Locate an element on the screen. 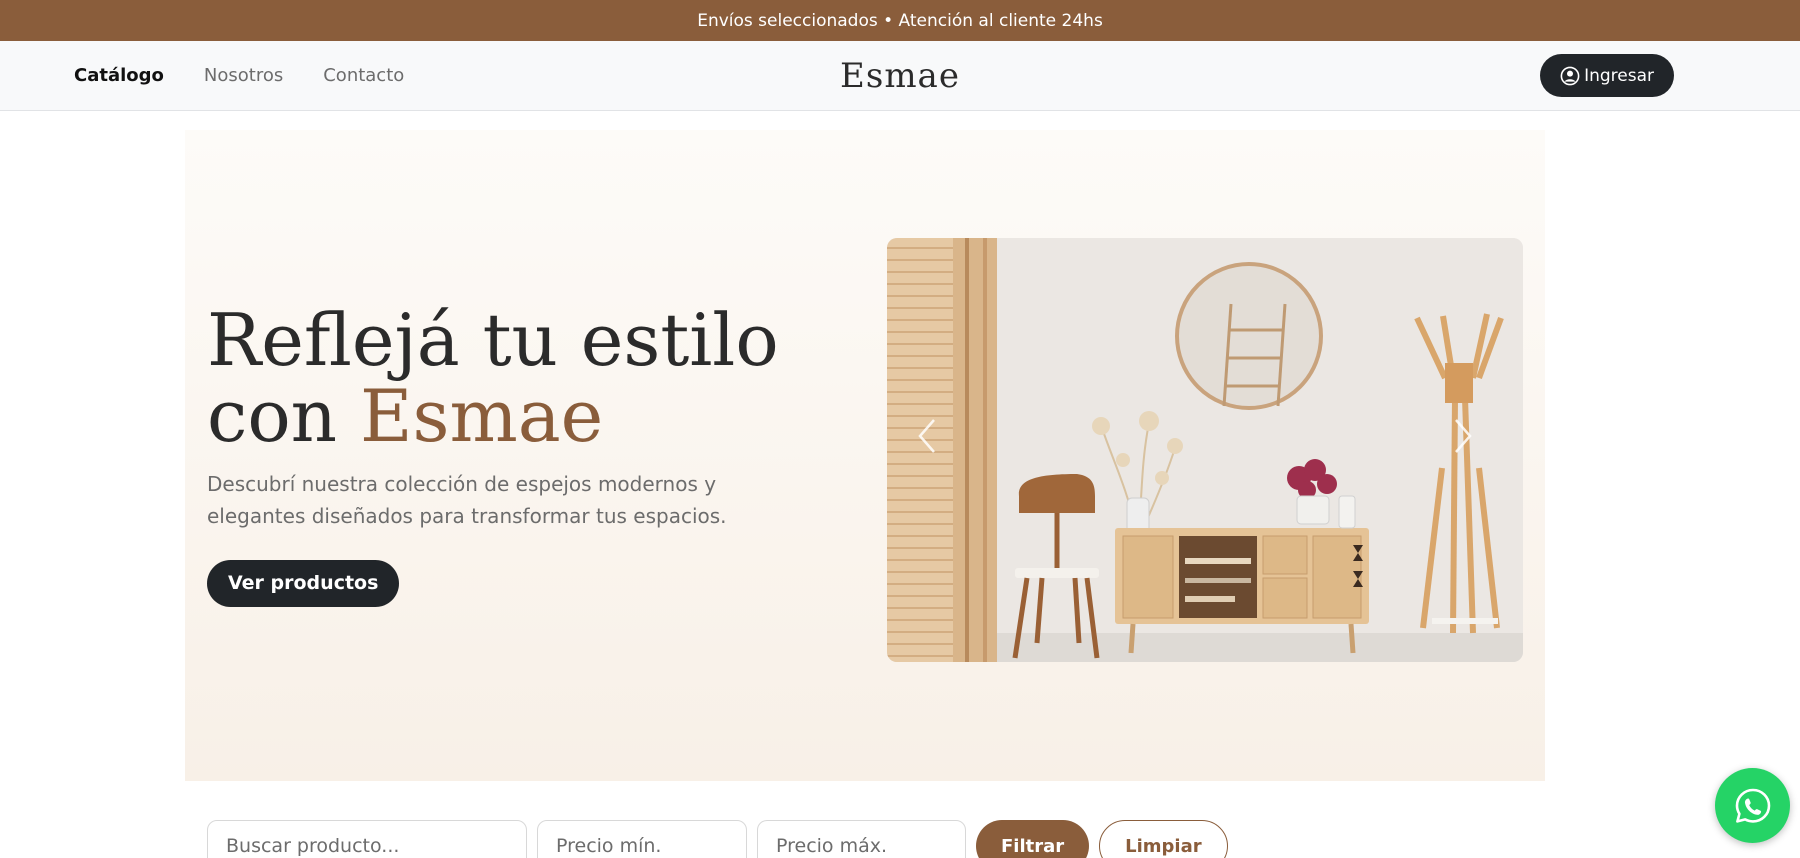  hero-title-line1: Reflejá tu estilo is located at coordinates (493, 340).